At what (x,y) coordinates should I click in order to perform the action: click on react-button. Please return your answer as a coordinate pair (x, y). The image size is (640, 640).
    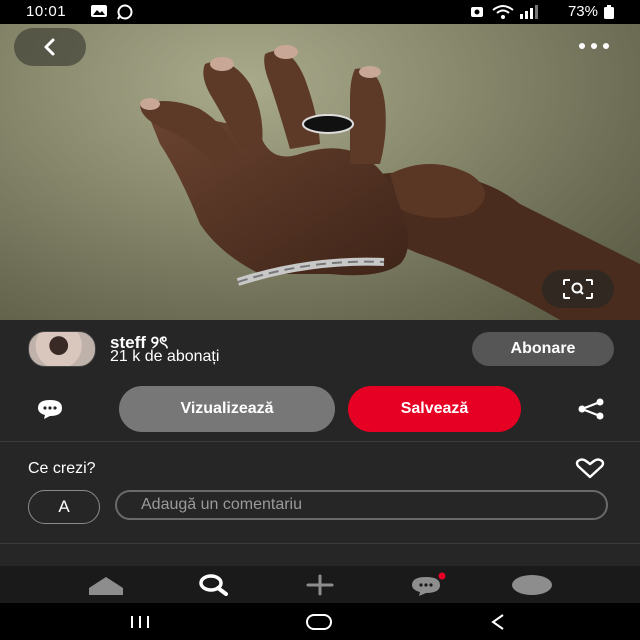
    Looking at the image, I should click on (590, 469).